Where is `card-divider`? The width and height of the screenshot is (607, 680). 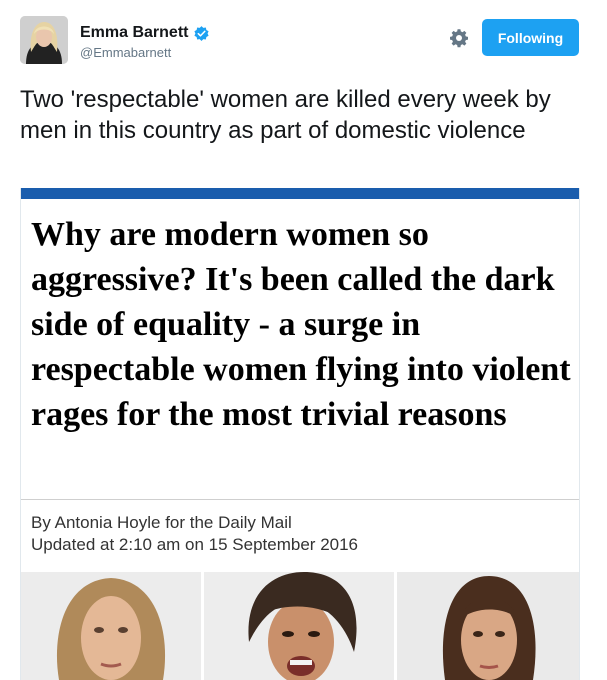 card-divider is located at coordinates (300, 499).